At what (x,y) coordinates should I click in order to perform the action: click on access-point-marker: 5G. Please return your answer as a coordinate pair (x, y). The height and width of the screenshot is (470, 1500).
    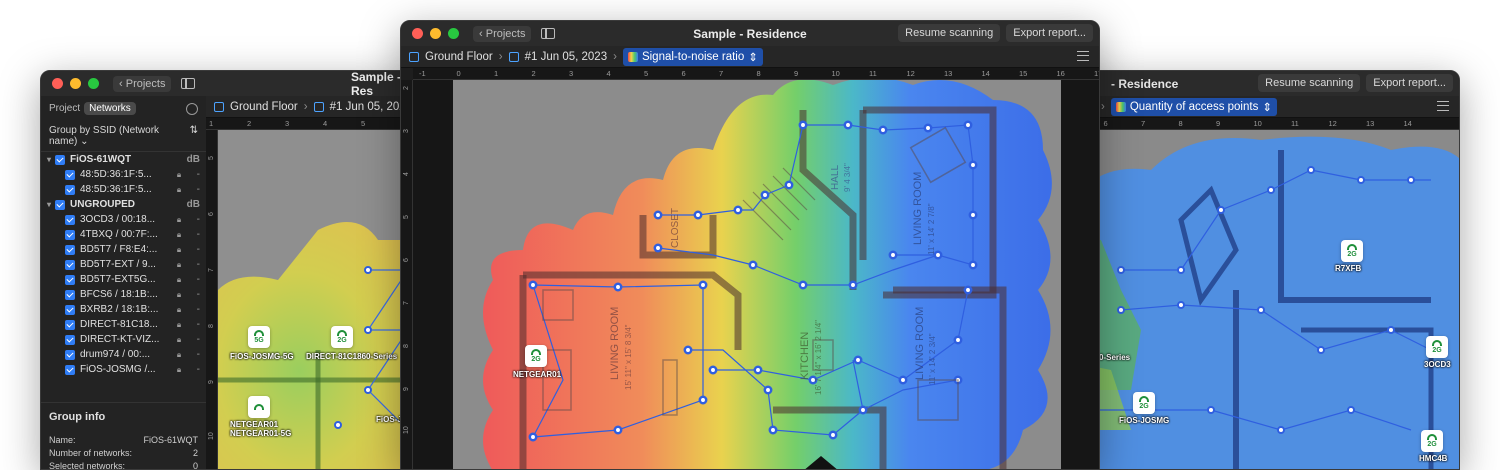
    Looking at the image, I should click on (259, 337).